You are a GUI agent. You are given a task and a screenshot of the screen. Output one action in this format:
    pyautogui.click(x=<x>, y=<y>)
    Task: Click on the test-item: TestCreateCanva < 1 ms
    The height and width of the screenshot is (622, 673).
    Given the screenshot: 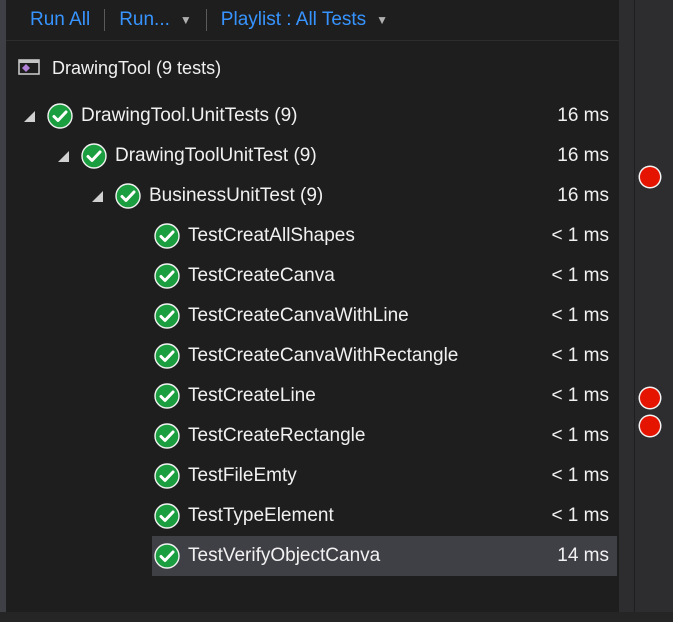 What is the action you would take?
    pyautogui.click(x=311, y=276)
    